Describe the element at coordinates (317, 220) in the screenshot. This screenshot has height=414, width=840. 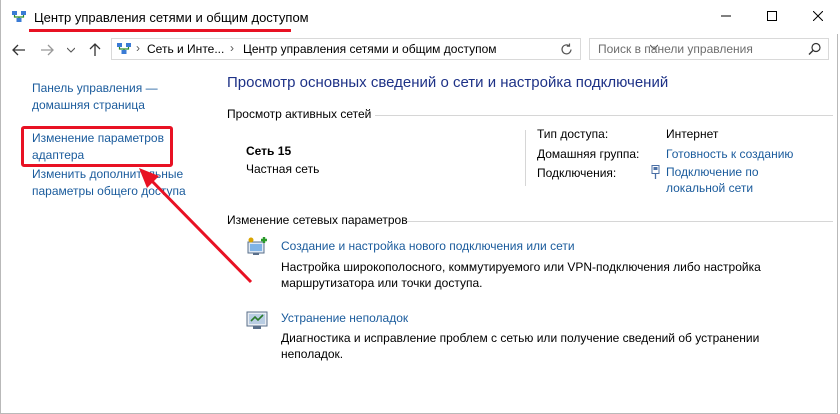
I see `change-settings-label: Изменение сетевых параметров` at that location.